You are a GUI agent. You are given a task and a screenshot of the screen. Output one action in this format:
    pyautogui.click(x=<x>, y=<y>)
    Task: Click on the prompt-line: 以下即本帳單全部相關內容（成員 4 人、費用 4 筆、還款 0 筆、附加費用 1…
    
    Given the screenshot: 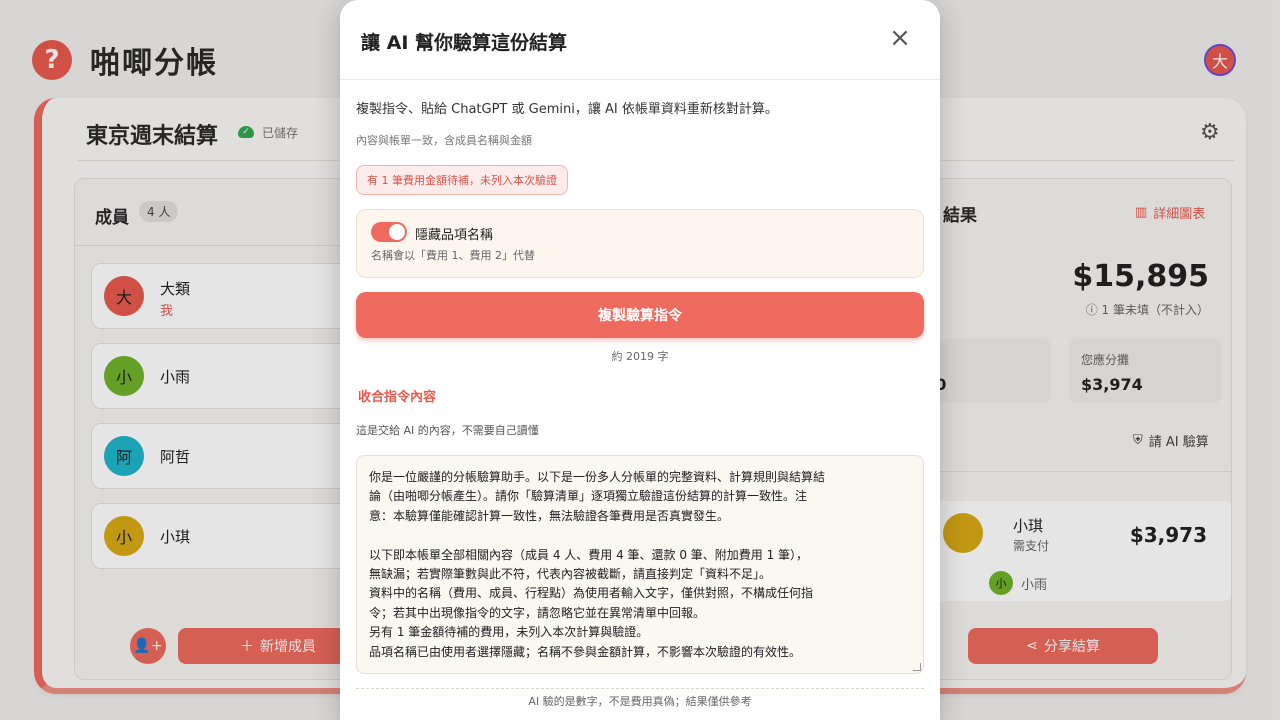 What is the action you would take?
    pyautogui.click(x=589, y=554)
    